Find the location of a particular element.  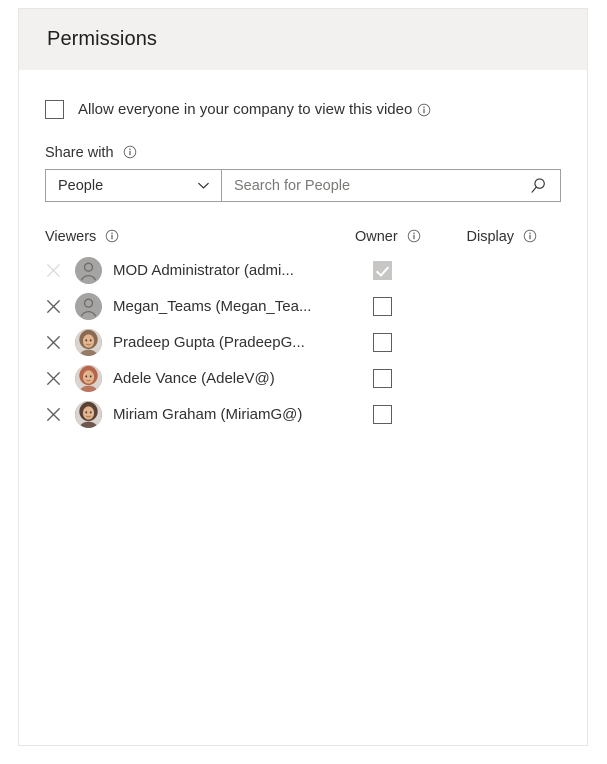

share-with-label-wrap: Share with is located at coordinates (303, 153).